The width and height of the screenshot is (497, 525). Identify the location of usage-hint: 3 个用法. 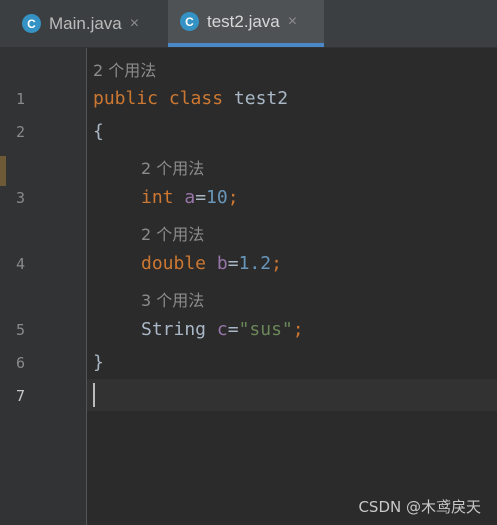
(172, 299).